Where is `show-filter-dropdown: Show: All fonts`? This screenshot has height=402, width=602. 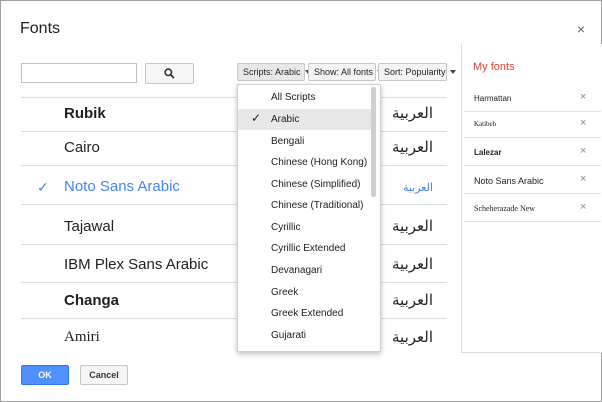 show-filter-dropdown: Show: All fonts is located at coordinates (346, 72).